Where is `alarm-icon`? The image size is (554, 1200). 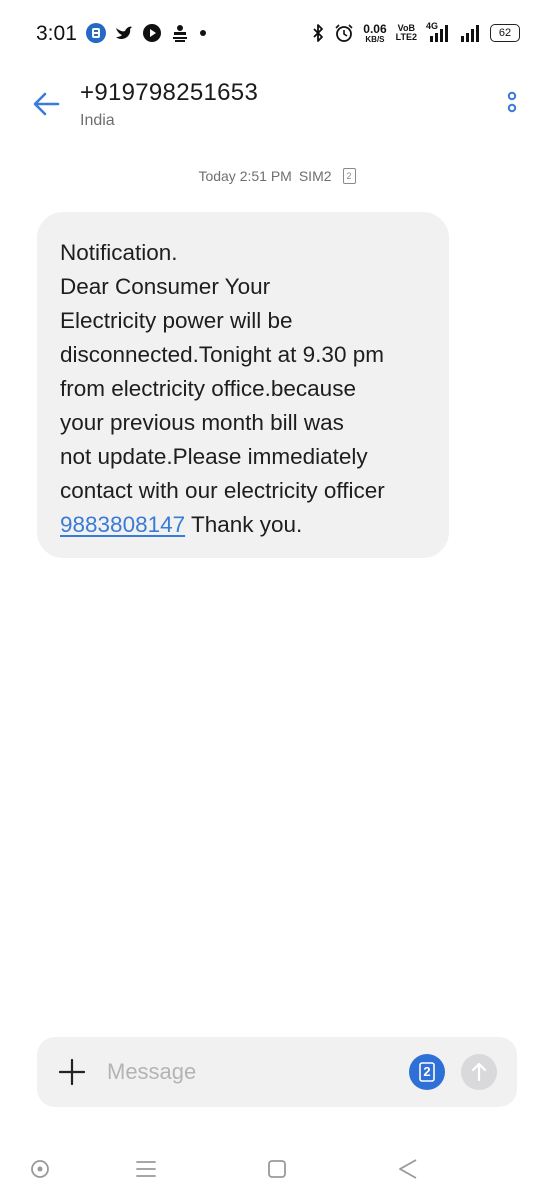
alarm-icon is located at coordinates (344, 33).